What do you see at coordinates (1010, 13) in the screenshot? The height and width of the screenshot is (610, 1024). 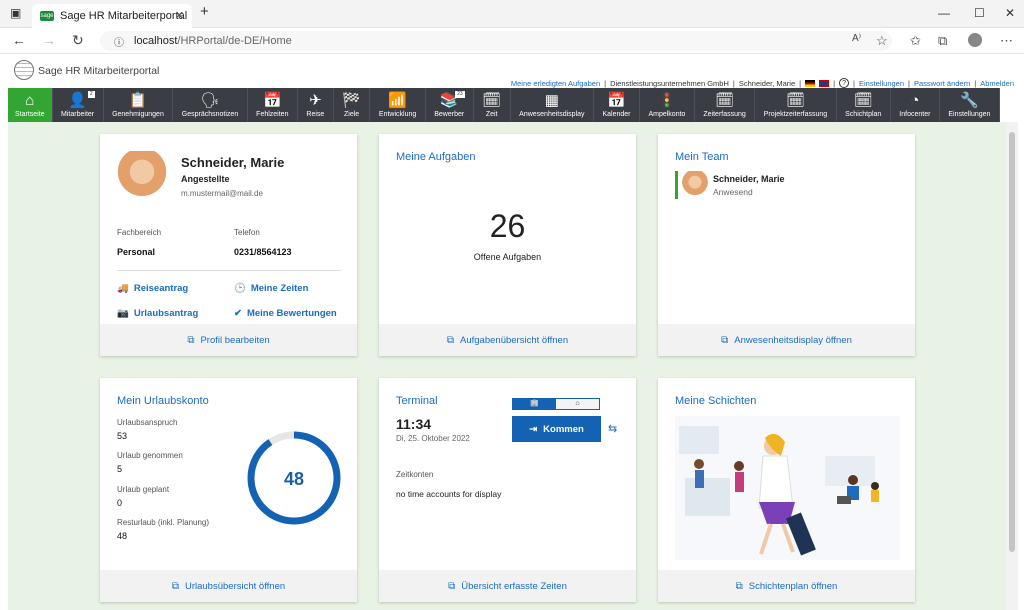 I see `close-window-icon: ✕` at bounding box center [1010, 13].